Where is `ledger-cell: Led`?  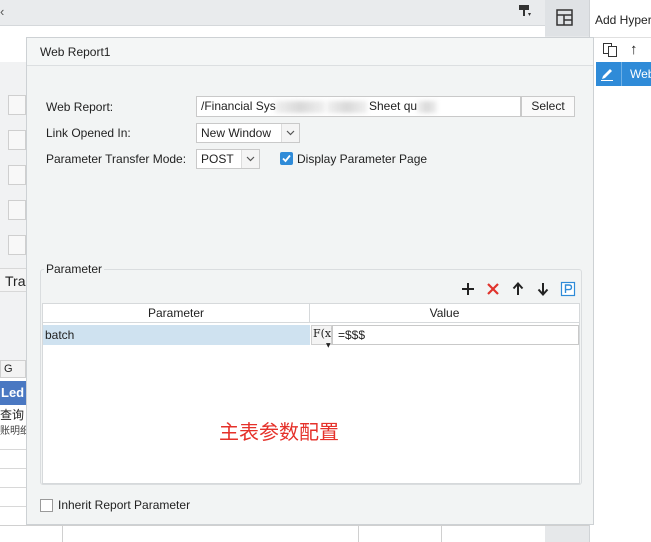
ledger-cell: Led is located at coordinates (13, 393).